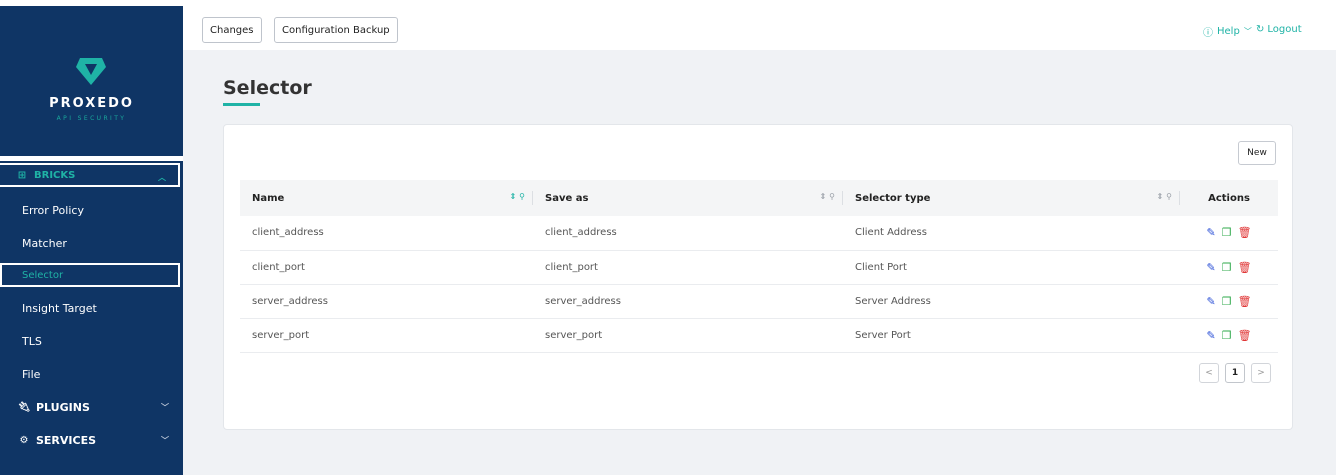 This screenshot has width=1336, height=475. Describe the element at coordinates (24, 407) in the screenshot. I see `plug-icon: 🔌︎` at that location.